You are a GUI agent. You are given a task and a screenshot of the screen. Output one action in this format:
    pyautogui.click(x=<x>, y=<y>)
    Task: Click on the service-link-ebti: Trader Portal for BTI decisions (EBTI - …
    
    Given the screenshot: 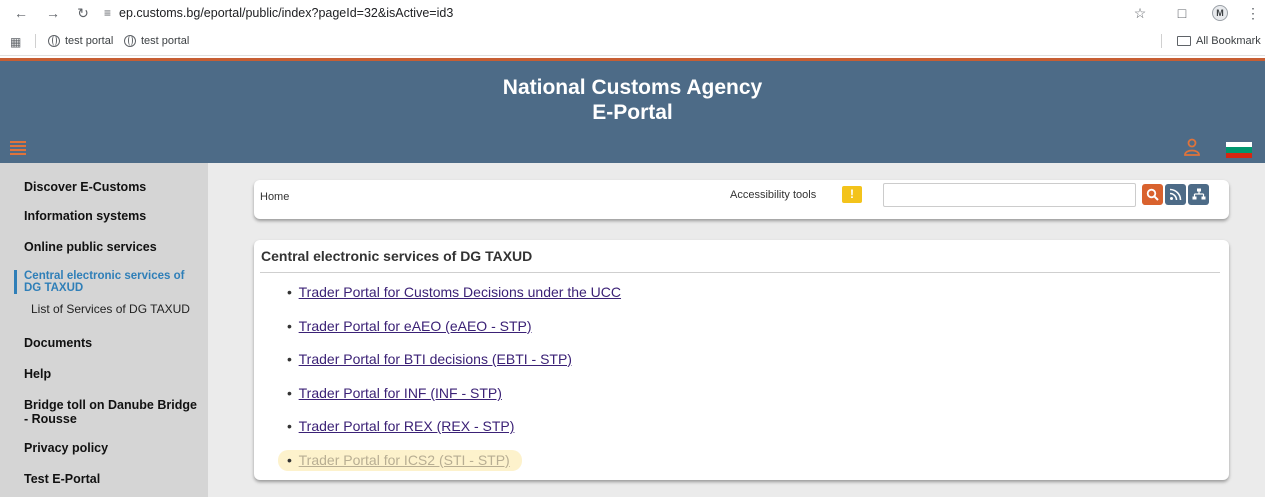 What is the action you would take?
    pyautogui.click(x=435, y=359)
    